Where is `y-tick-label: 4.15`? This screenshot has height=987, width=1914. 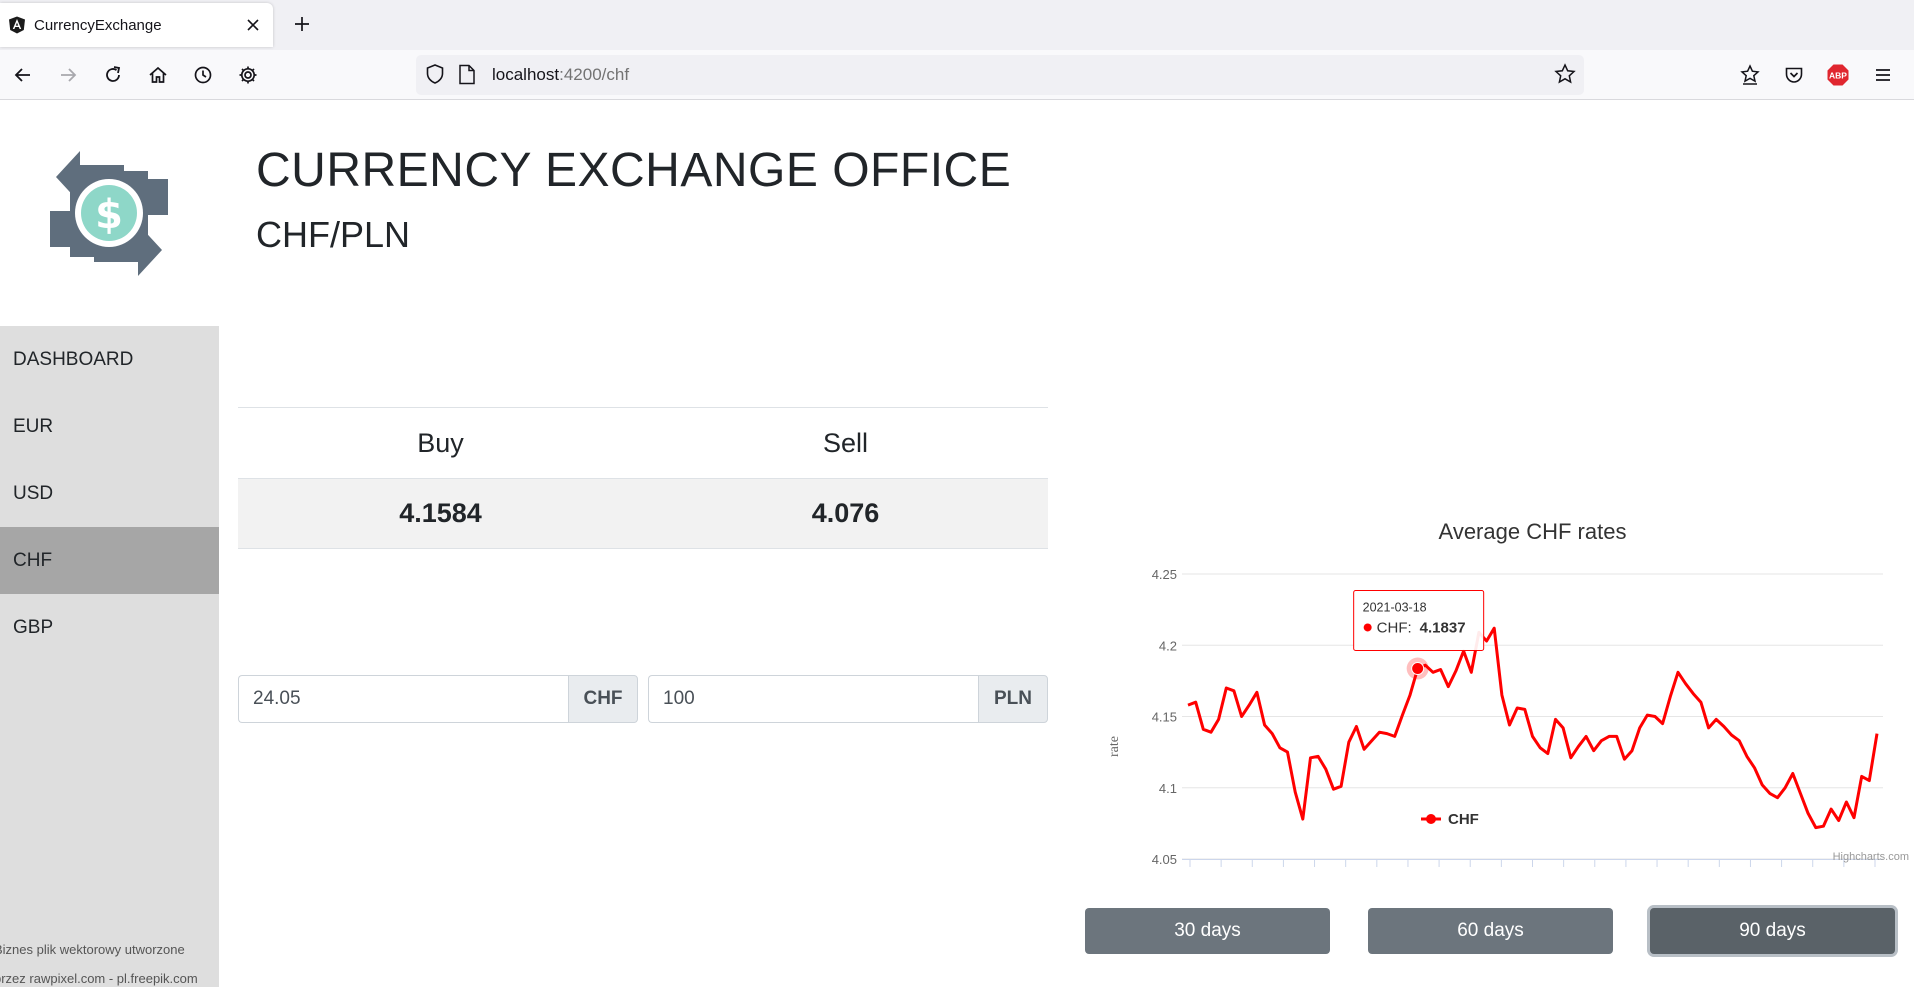 y-tick-label: 4.15 is located at coordinates (1164, 717).